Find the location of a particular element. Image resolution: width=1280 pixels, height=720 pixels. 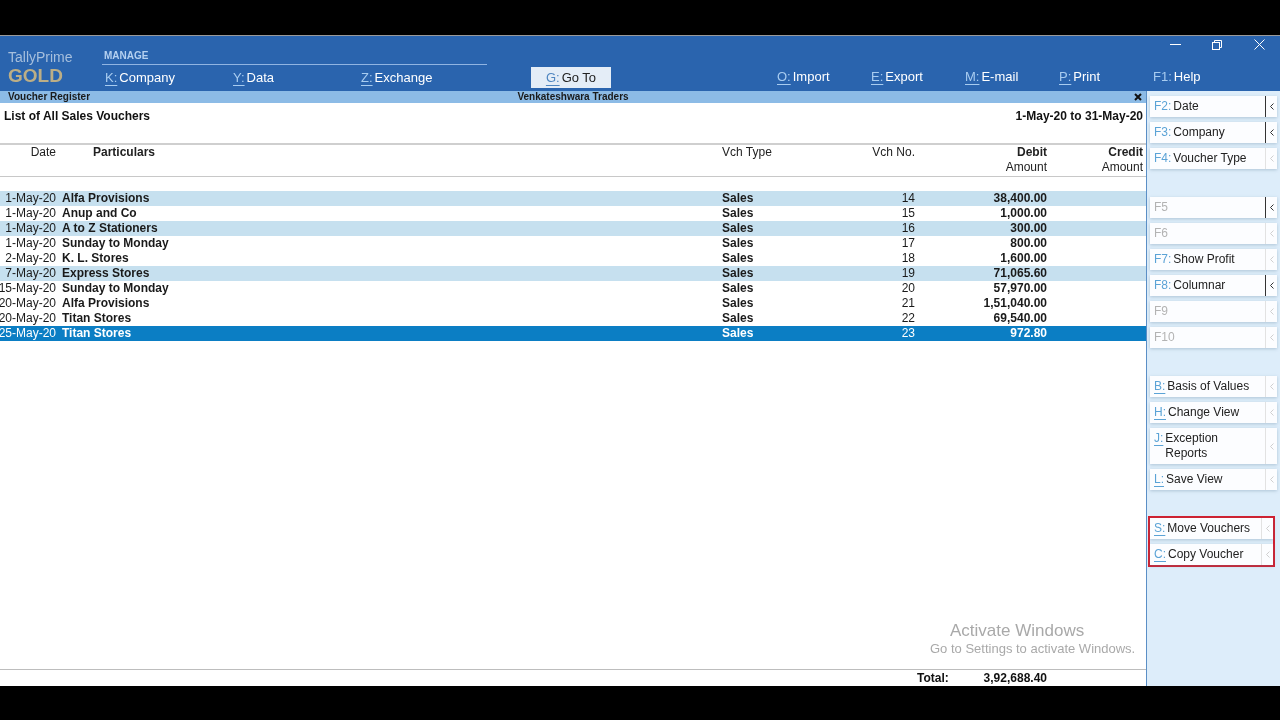

column-header: Vch Type is located at coordinates (747, 152).